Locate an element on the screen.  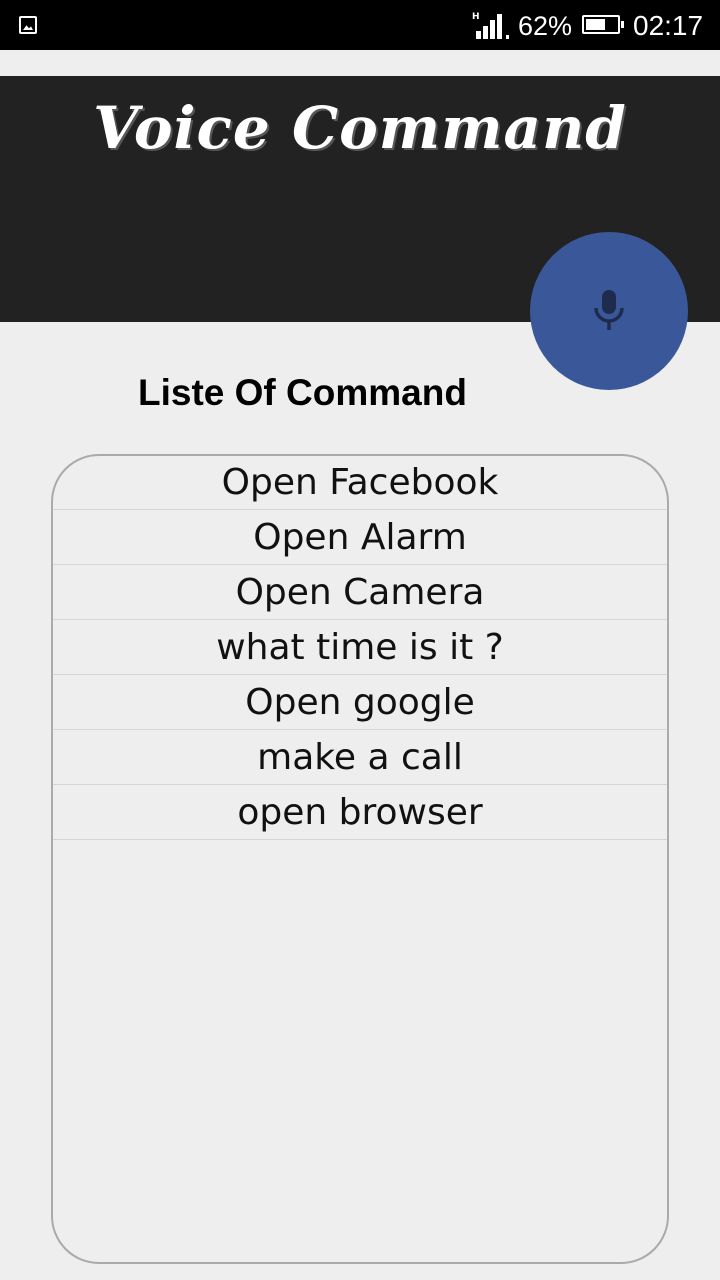
list-item: make a call is located at coordinates (360, 757).